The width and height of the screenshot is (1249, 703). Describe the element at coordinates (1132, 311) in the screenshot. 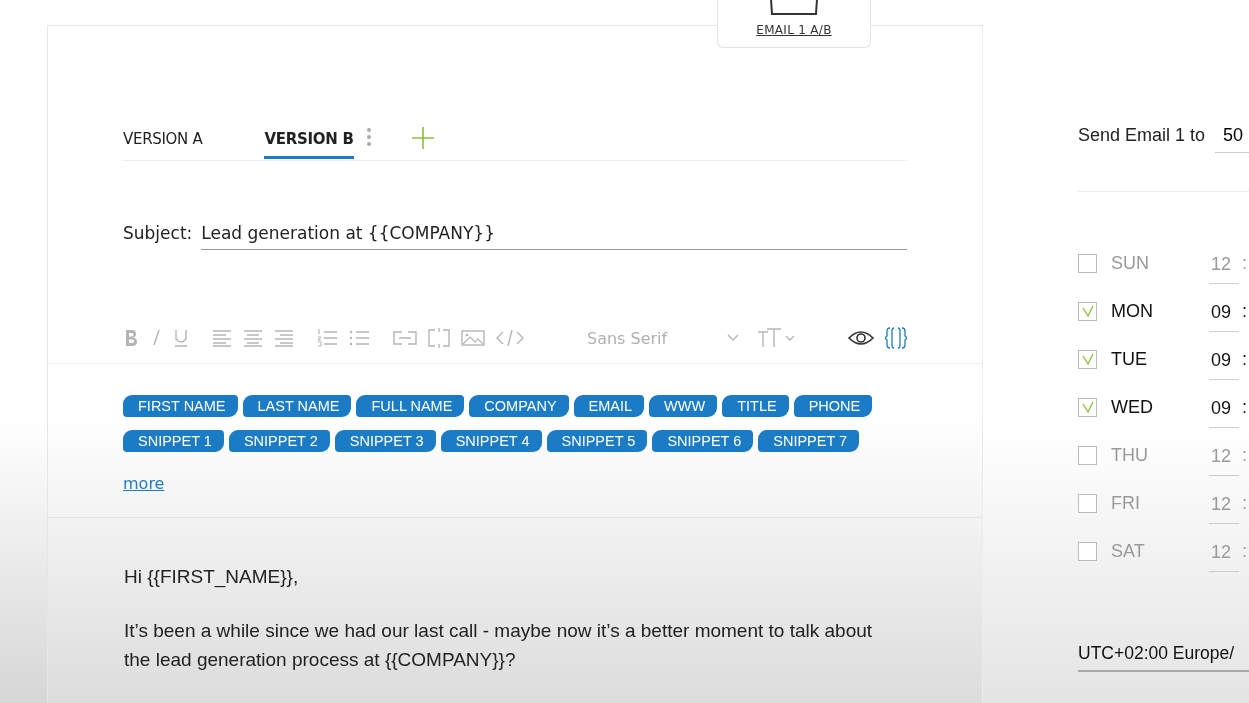

I see `day-label: MON` at that location.